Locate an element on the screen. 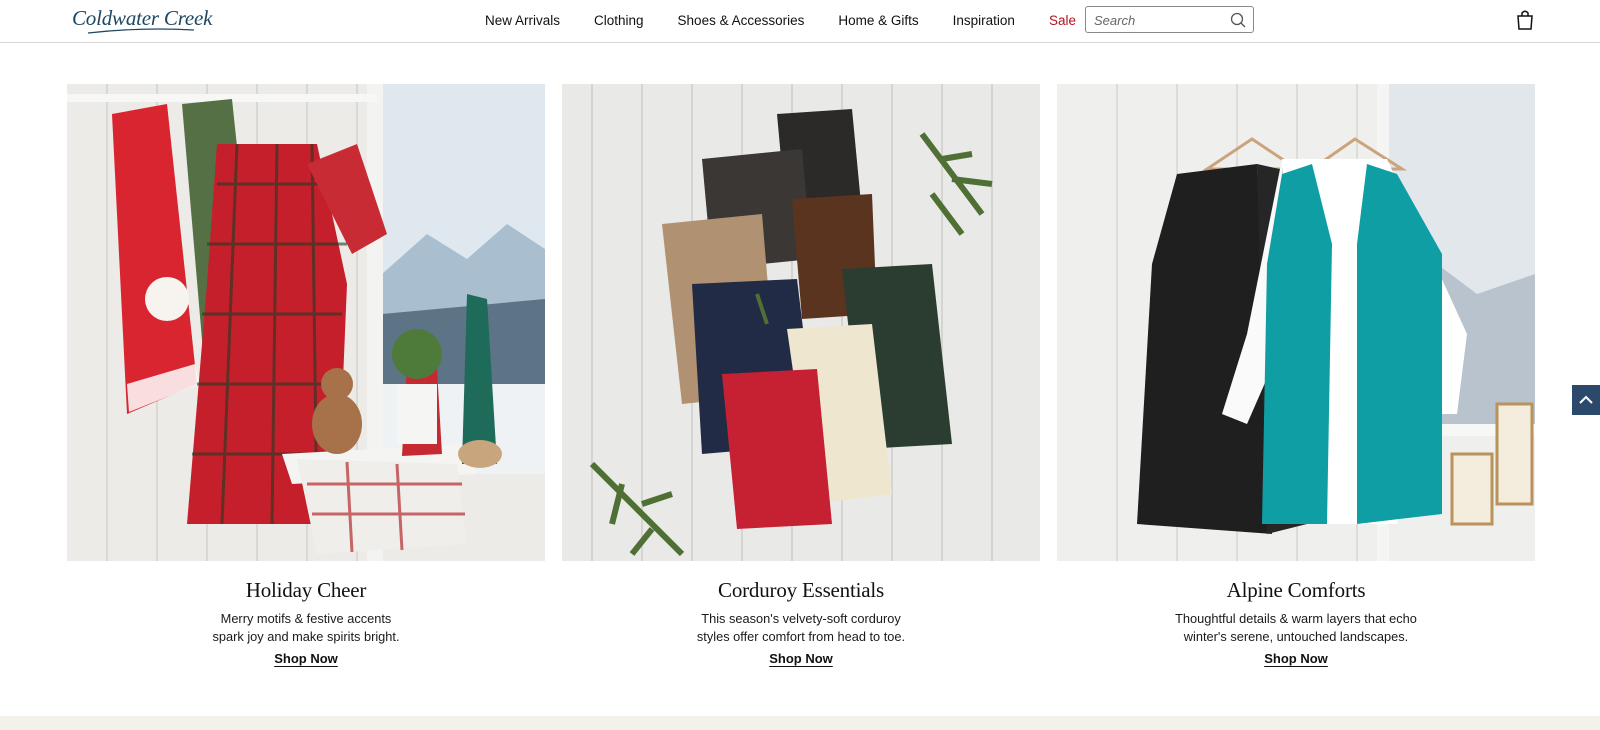 This screenshot has height=730, width=1600. card-description-line: winter's serene, untouched landscapes. is located at coordinates (1296, 636).